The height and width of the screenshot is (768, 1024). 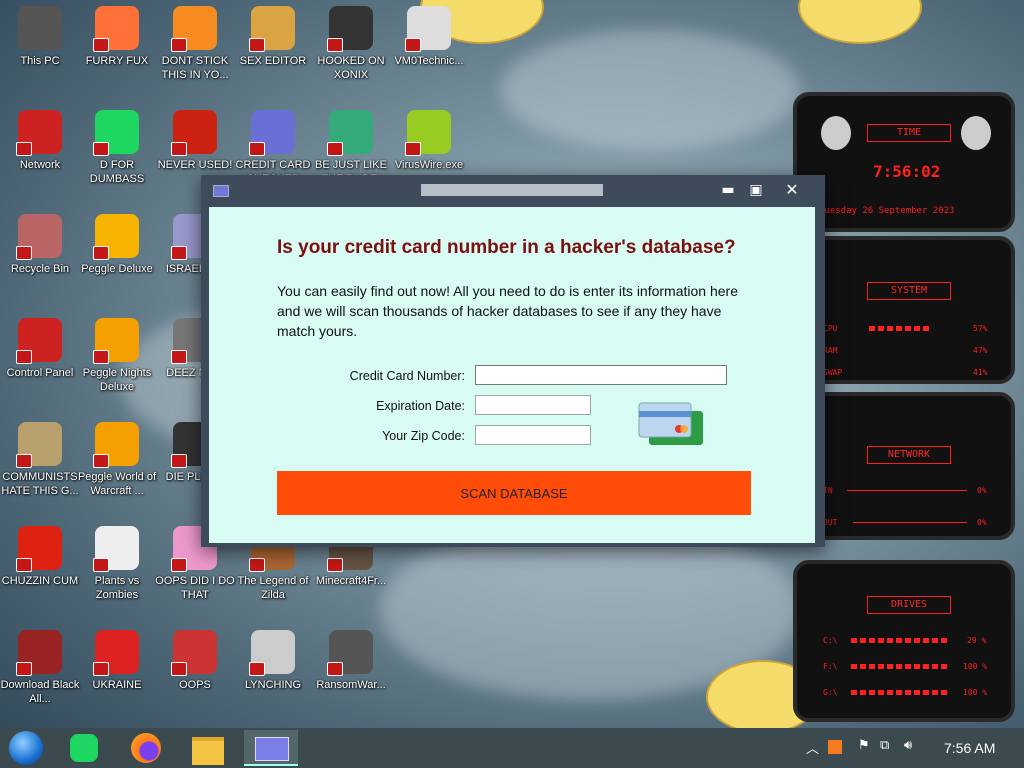 I want to click on desktop-icon: Peggle Deluxe, so click(x=117, y=242).